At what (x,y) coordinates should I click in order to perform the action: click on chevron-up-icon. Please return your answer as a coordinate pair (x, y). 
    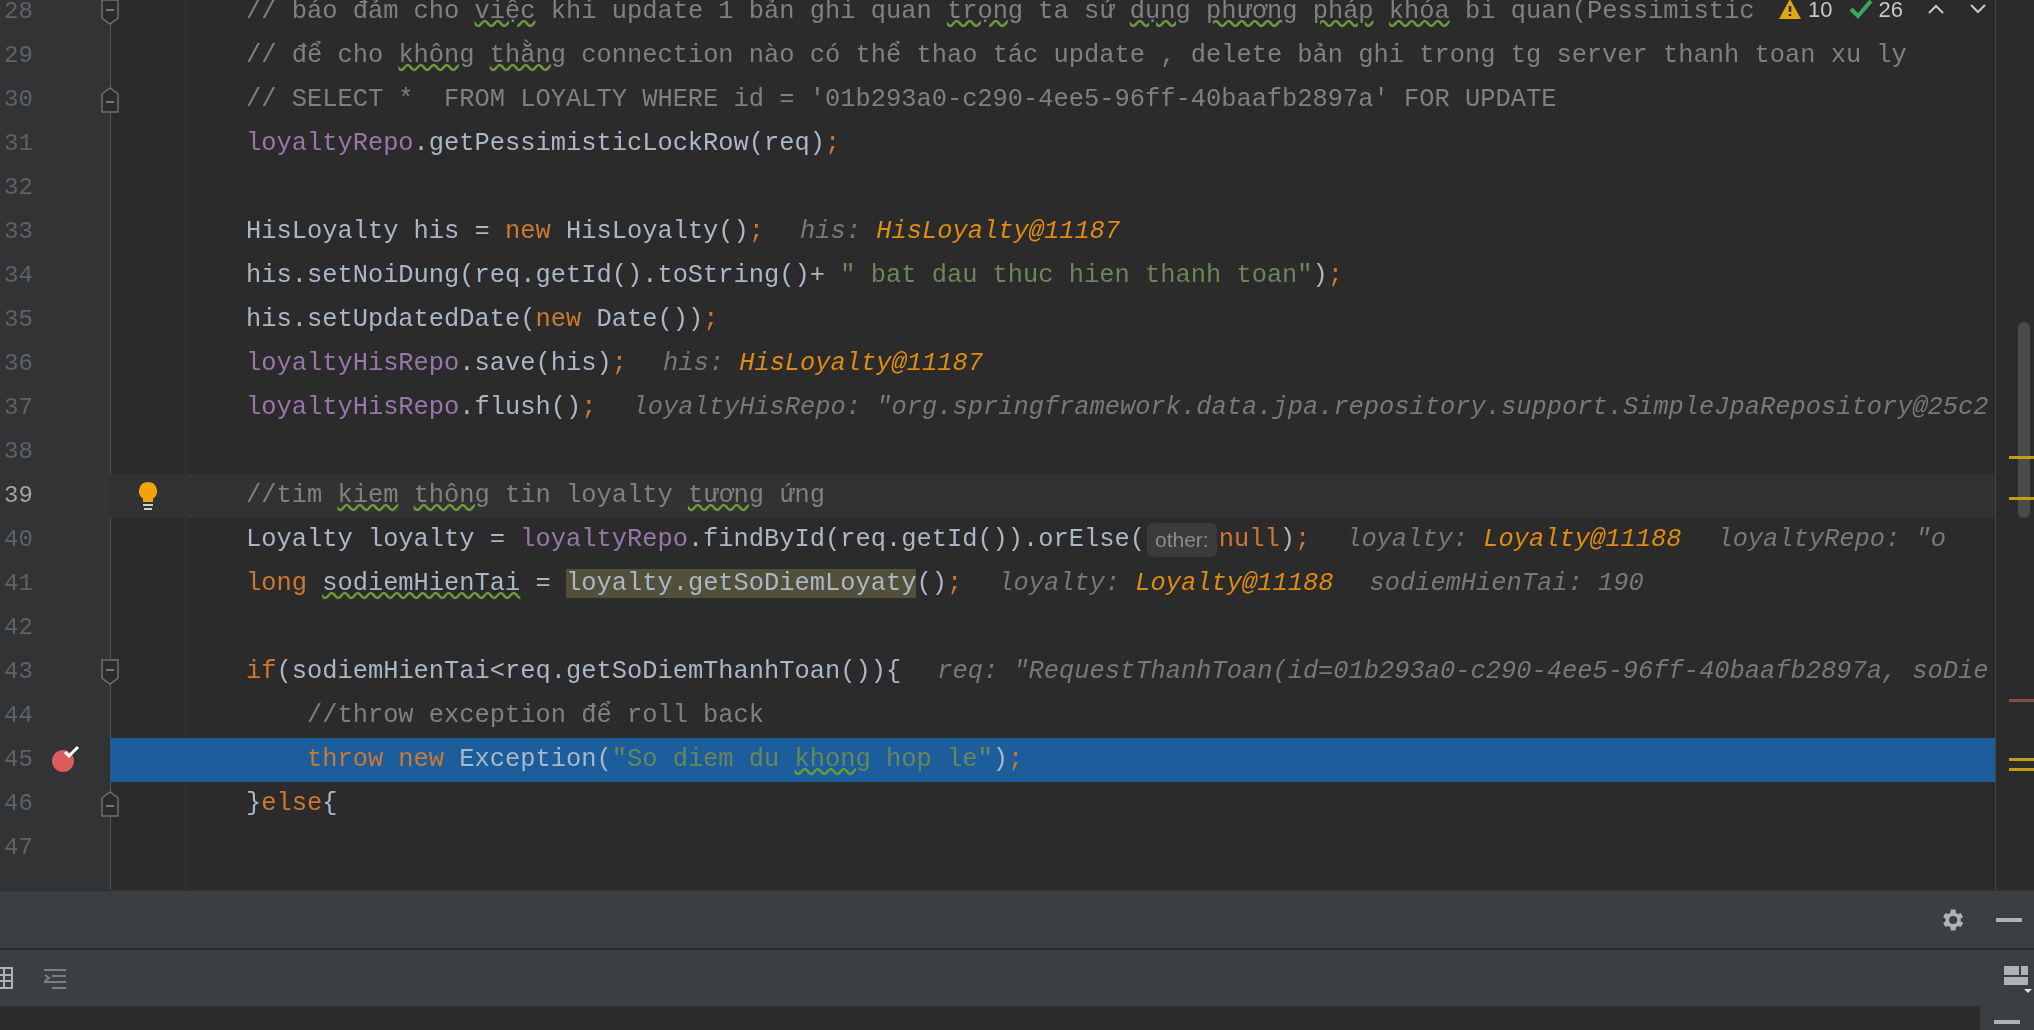
    Looking at the image, I should click on (1936, 9).